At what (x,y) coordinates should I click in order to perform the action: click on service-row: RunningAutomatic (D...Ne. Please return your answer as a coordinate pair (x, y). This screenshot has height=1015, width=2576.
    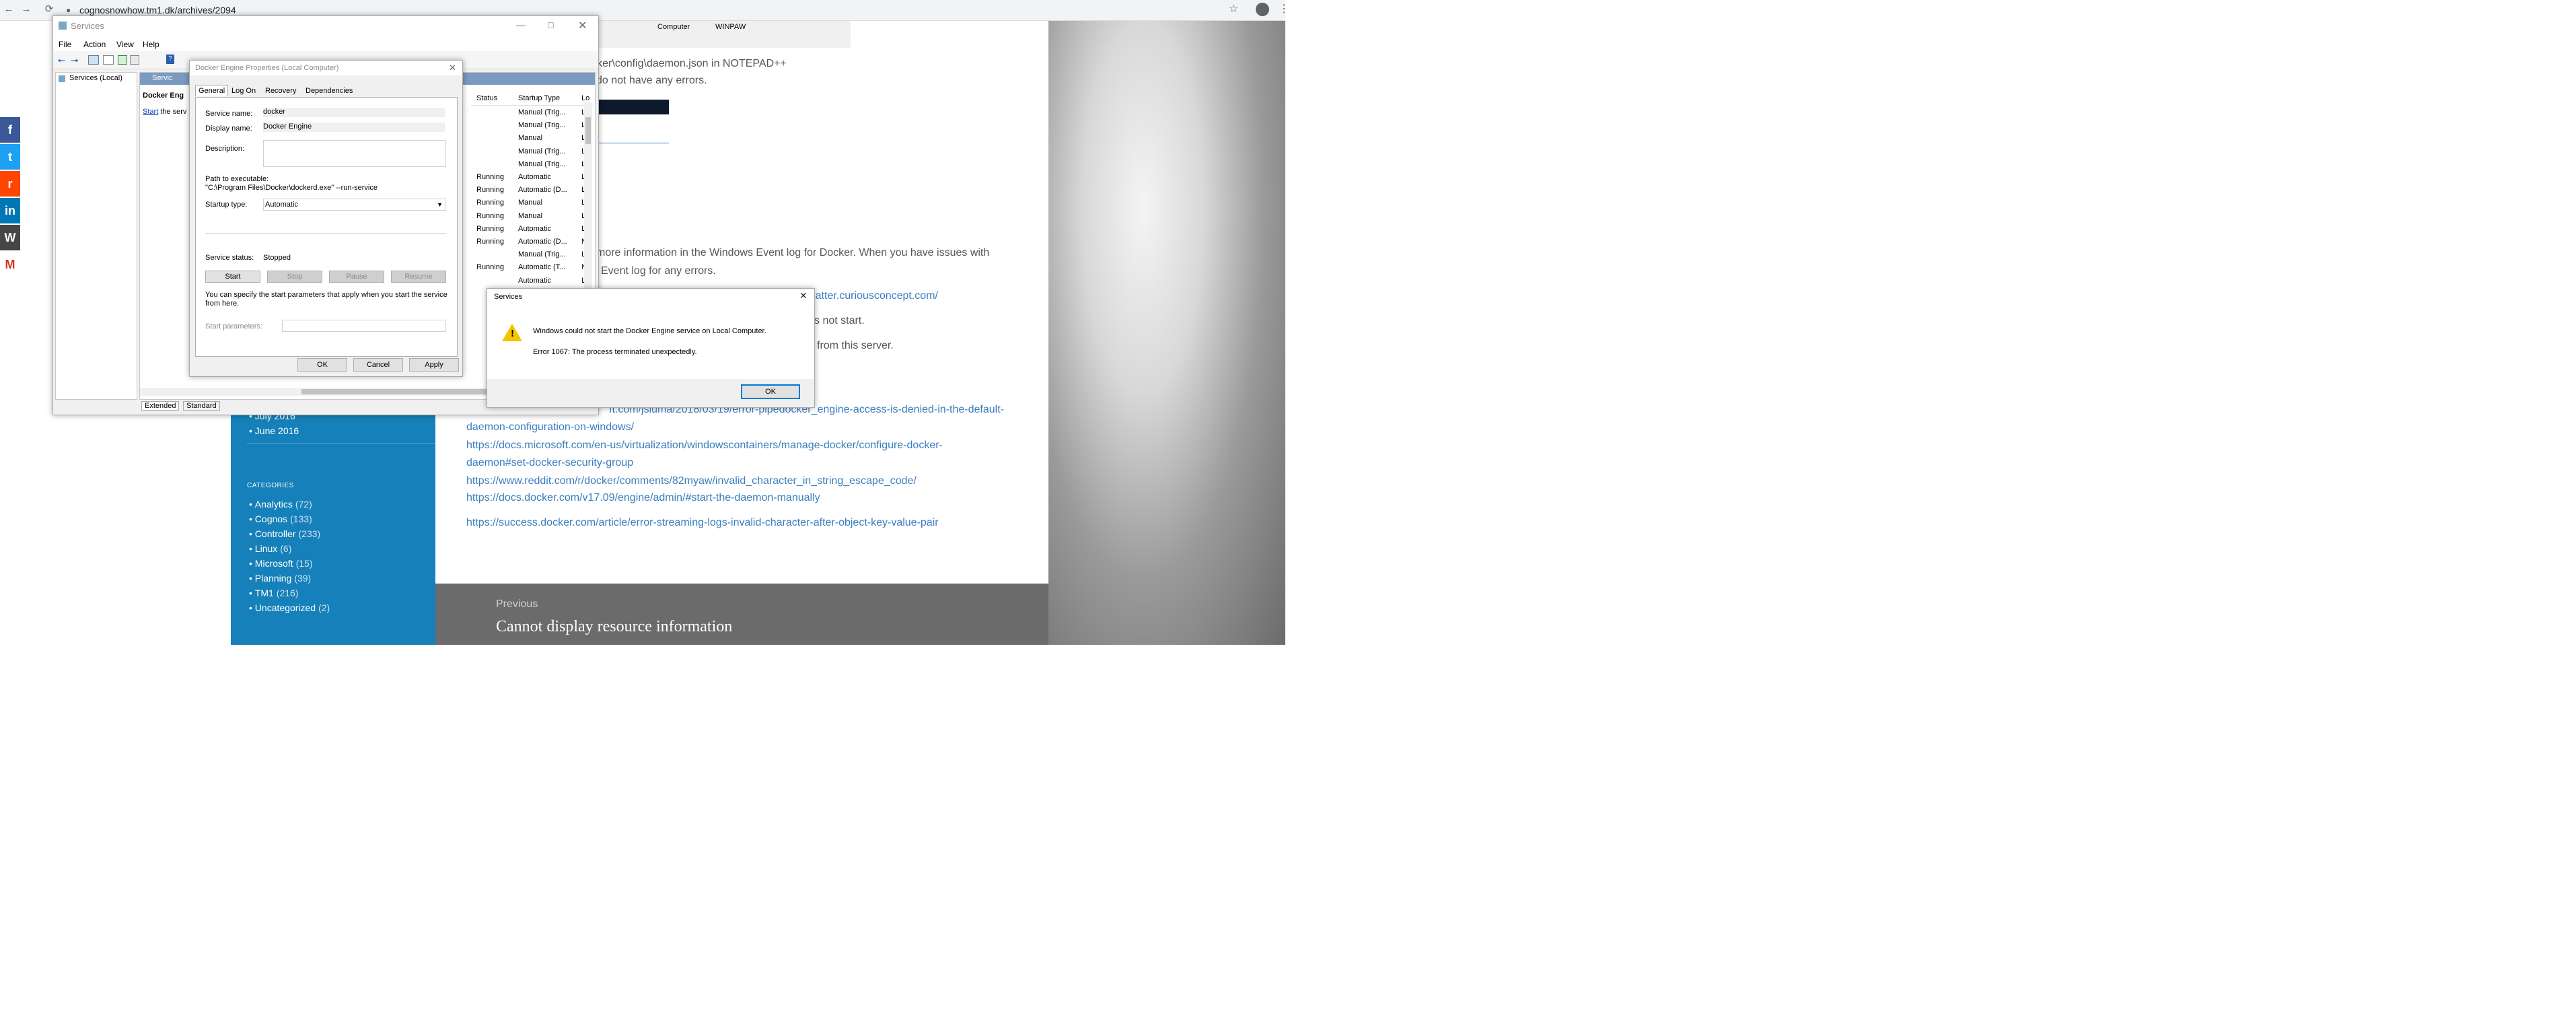
    Looking at the image, I should click on (533, 242).